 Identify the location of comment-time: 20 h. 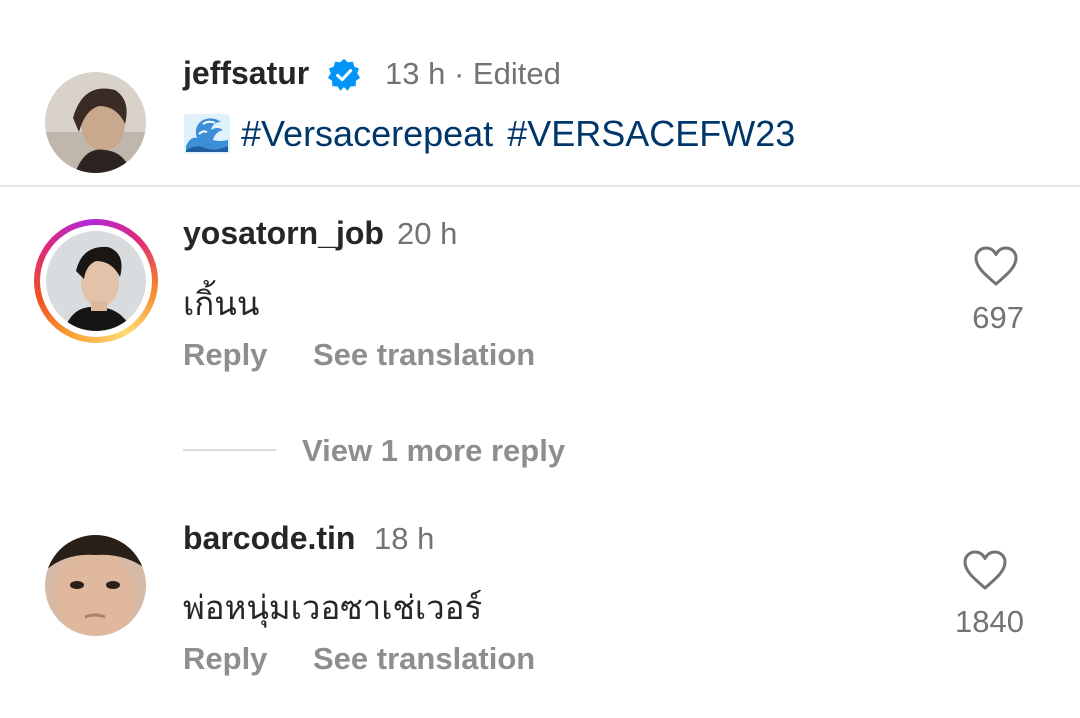
(427, 233).